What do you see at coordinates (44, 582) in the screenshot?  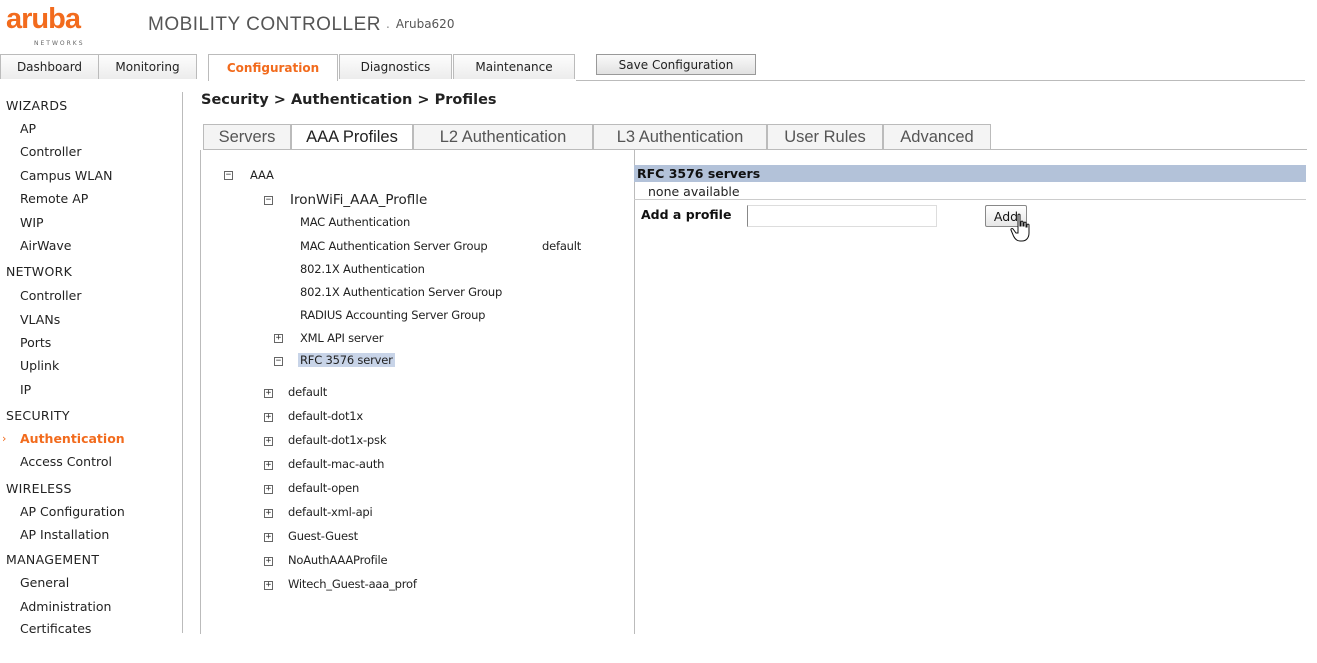 I see `sidebar-item-general: General` at bounding box center [44, 582].